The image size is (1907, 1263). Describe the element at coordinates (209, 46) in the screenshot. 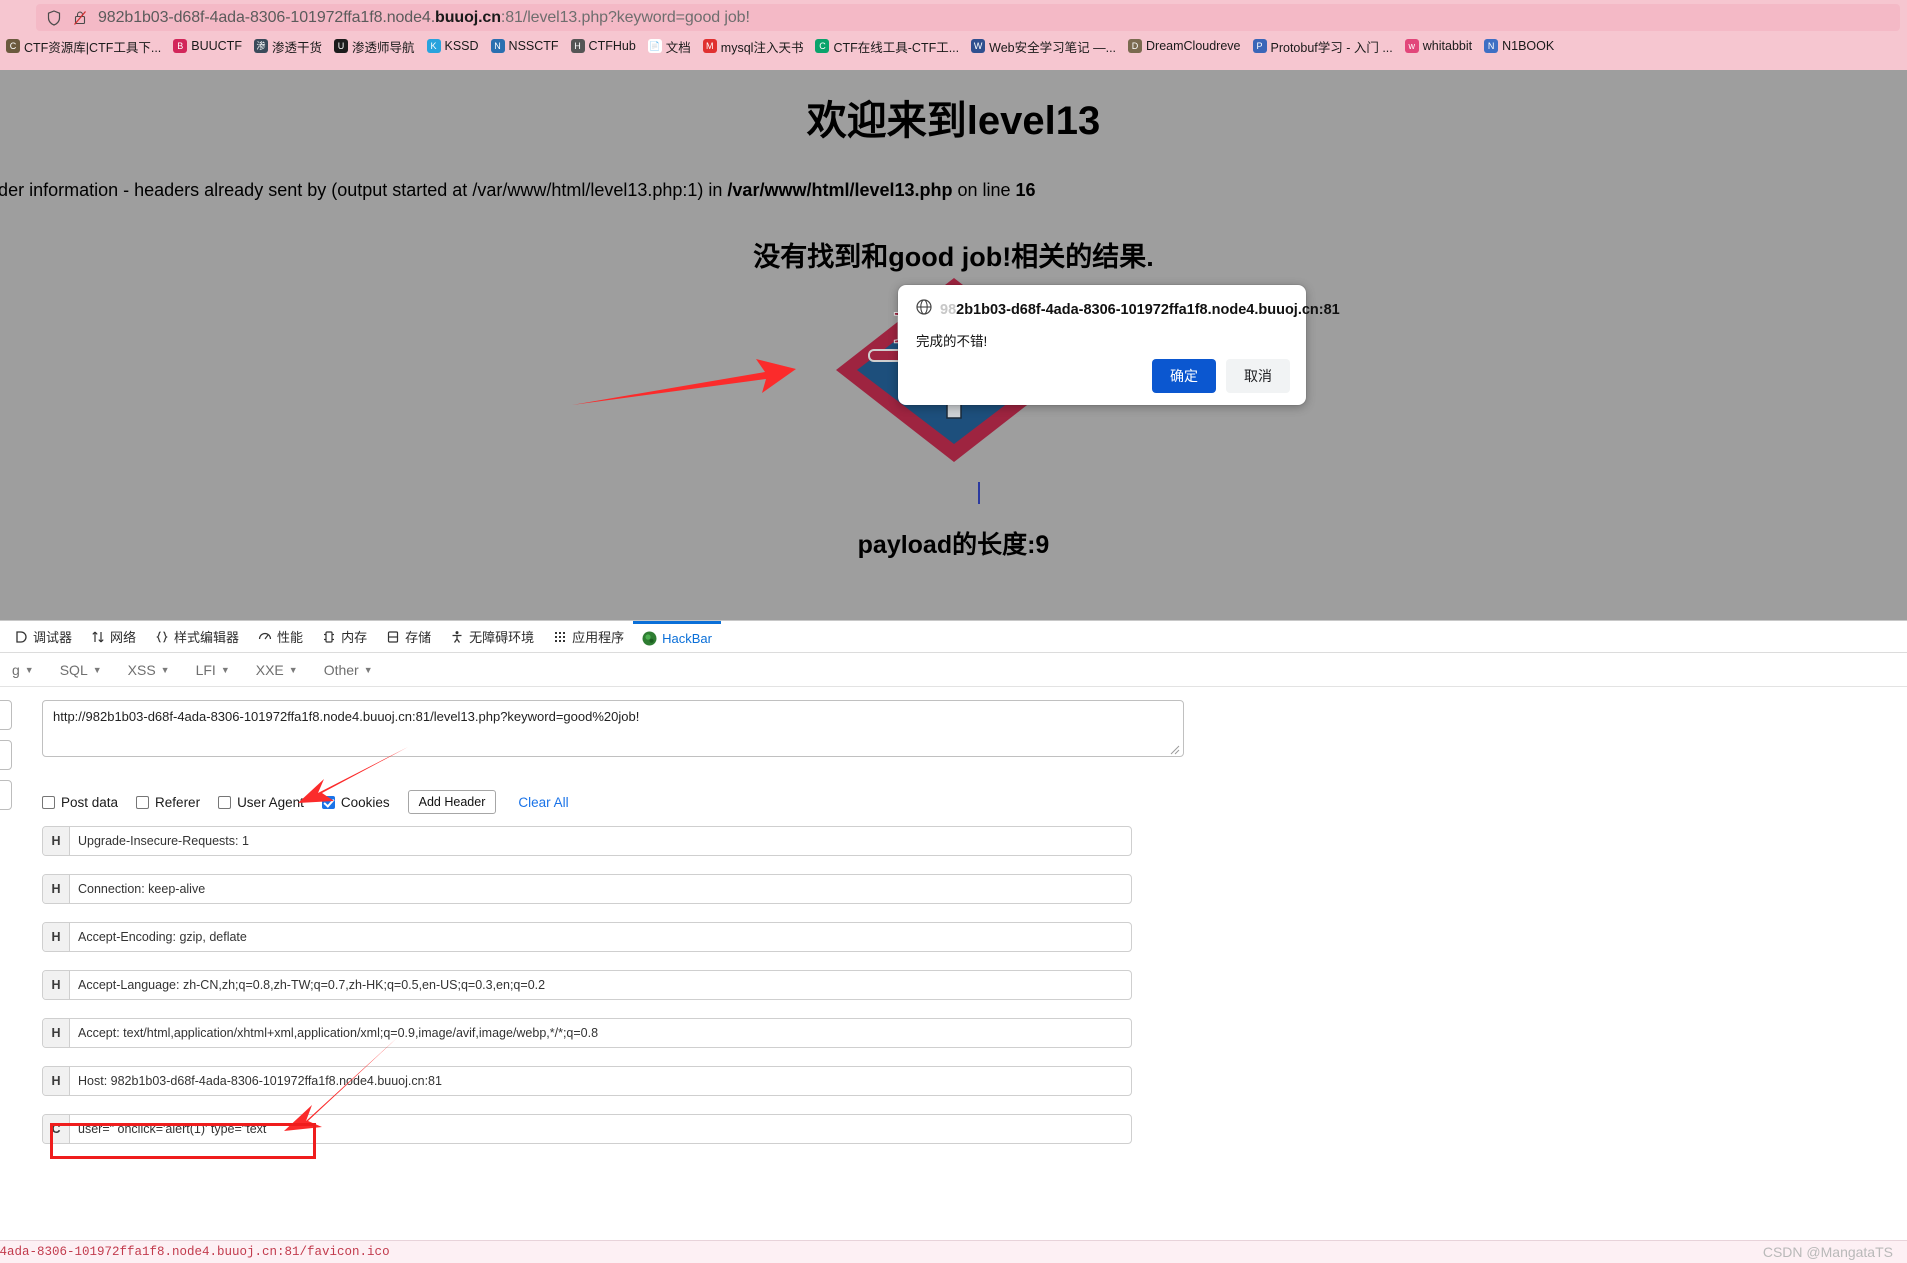

I see `bookmark-item: B BUUCTF` at that location.